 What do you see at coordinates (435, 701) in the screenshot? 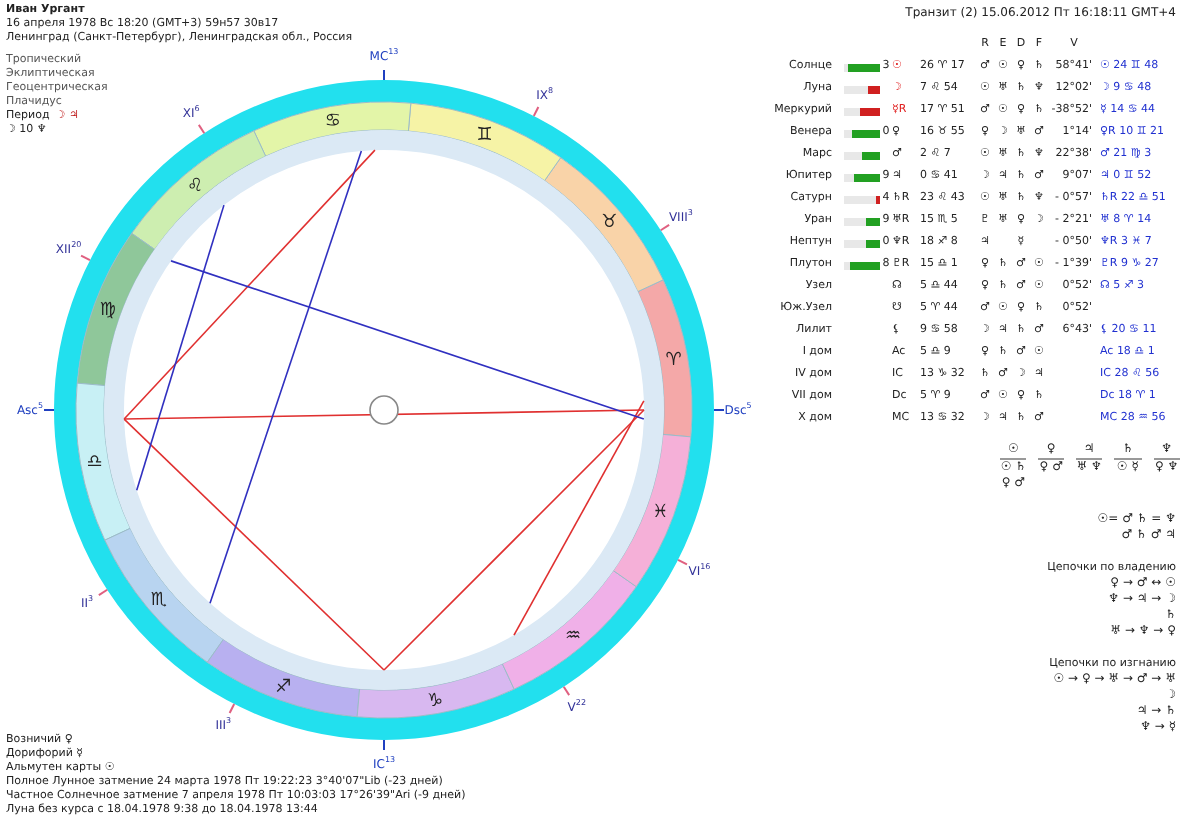
I see `sign-glyph: ♑` at bounding box center [435, 701].